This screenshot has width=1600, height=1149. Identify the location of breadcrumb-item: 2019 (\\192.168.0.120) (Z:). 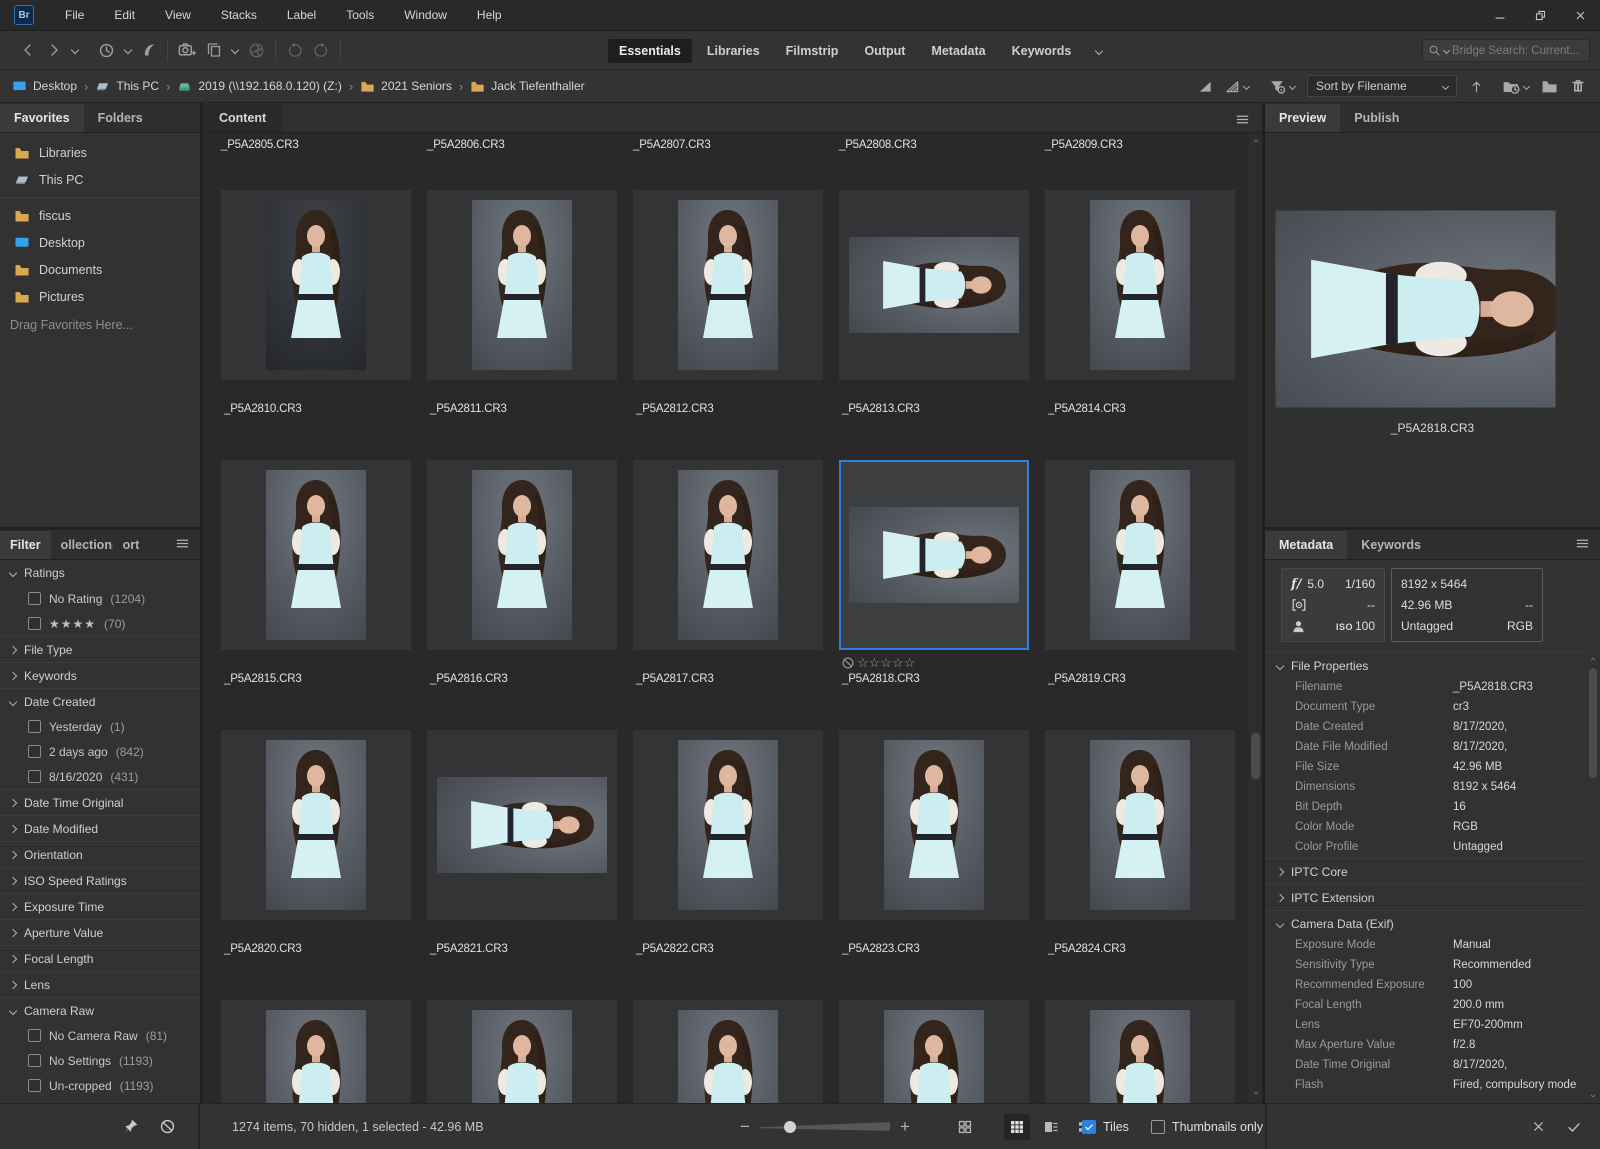
(259, 86).